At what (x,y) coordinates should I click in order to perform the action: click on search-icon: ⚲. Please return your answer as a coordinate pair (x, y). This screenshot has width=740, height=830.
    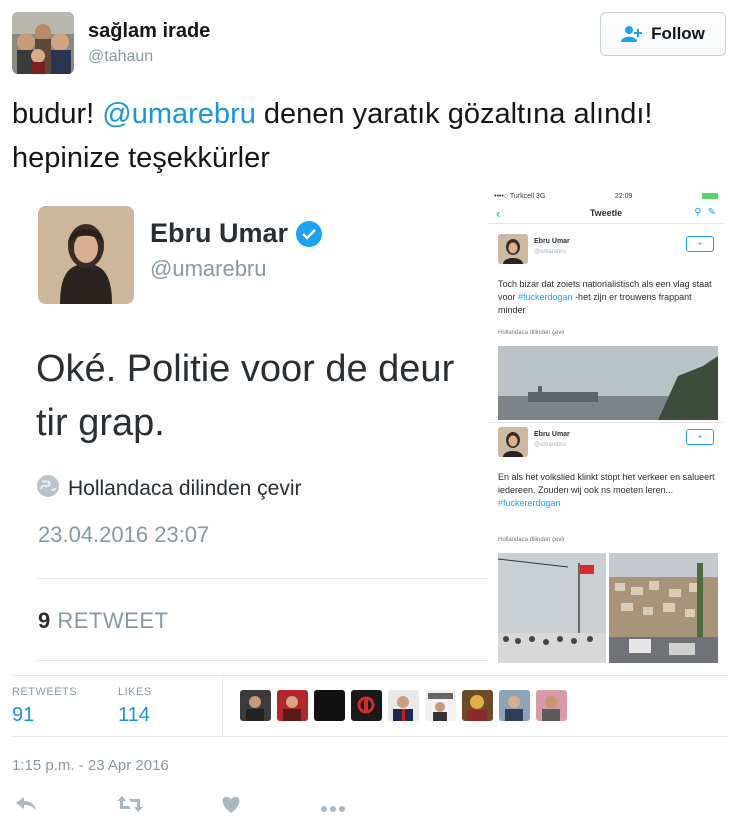
    Looking at the image, I should click on (698, 212).